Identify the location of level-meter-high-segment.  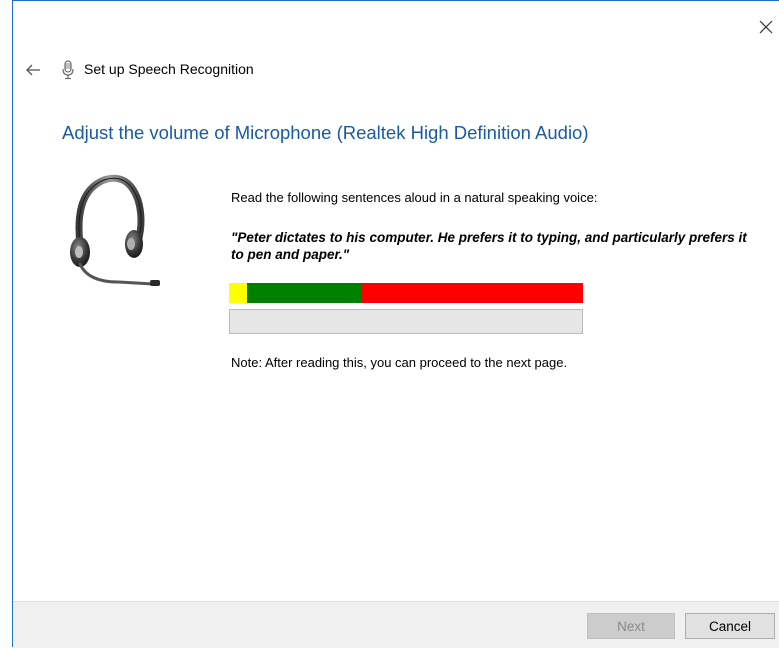
(472, 293).